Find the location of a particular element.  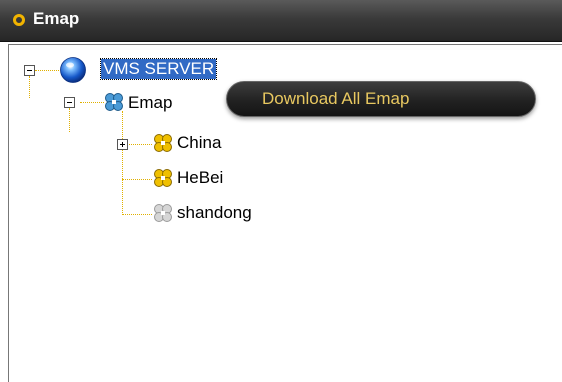

download-all-emap-menu-item: Download All Emap is located at coordinates (335, 99).